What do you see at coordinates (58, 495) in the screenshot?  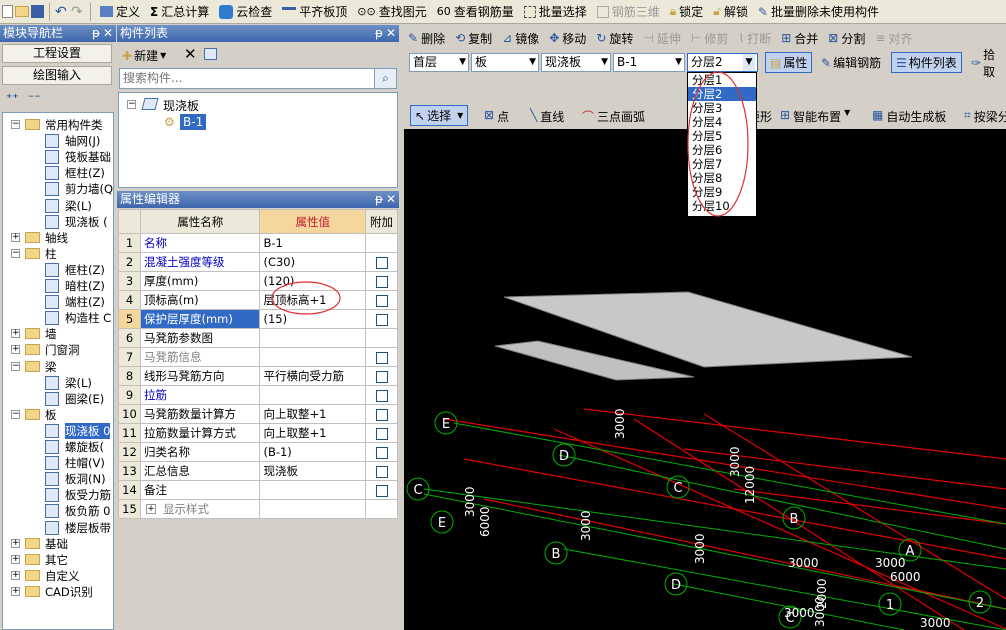 I see `nav-tree-item: 板受力筋` at bounding box center [58, 495].